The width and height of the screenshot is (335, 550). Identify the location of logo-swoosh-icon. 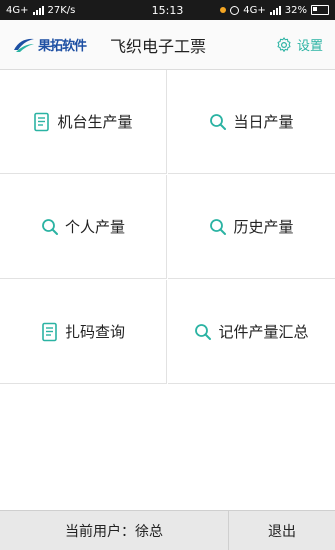
(24, 45).